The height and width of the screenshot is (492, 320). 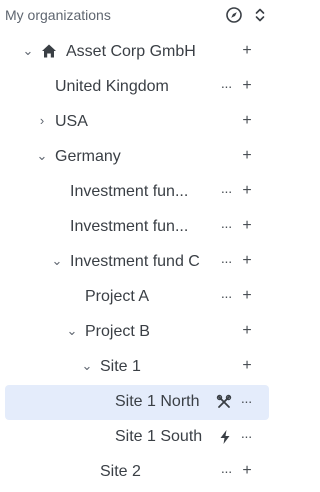 What do you see at coordinates (120, 471) in the screenshot?
I see `tree-row-label: Site 2` at bounding box center [120, 471].